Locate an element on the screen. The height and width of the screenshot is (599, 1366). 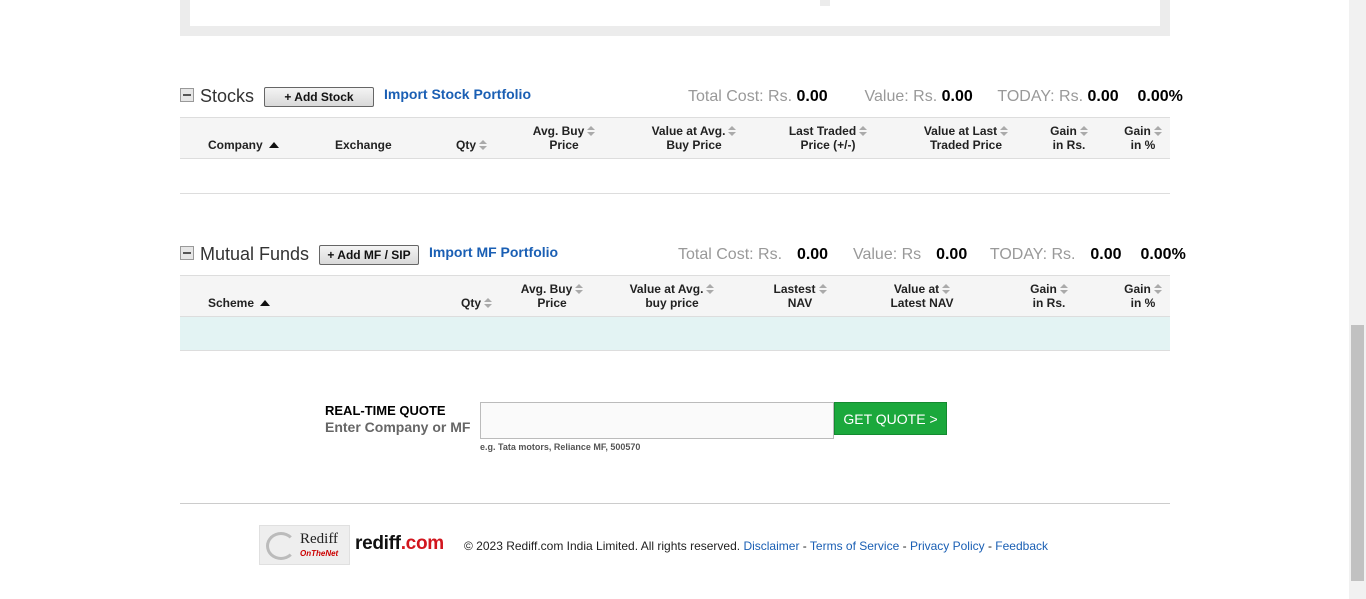
mf-total-cost-label: Total Cost: Rs. is located at coordinates (730, 254).